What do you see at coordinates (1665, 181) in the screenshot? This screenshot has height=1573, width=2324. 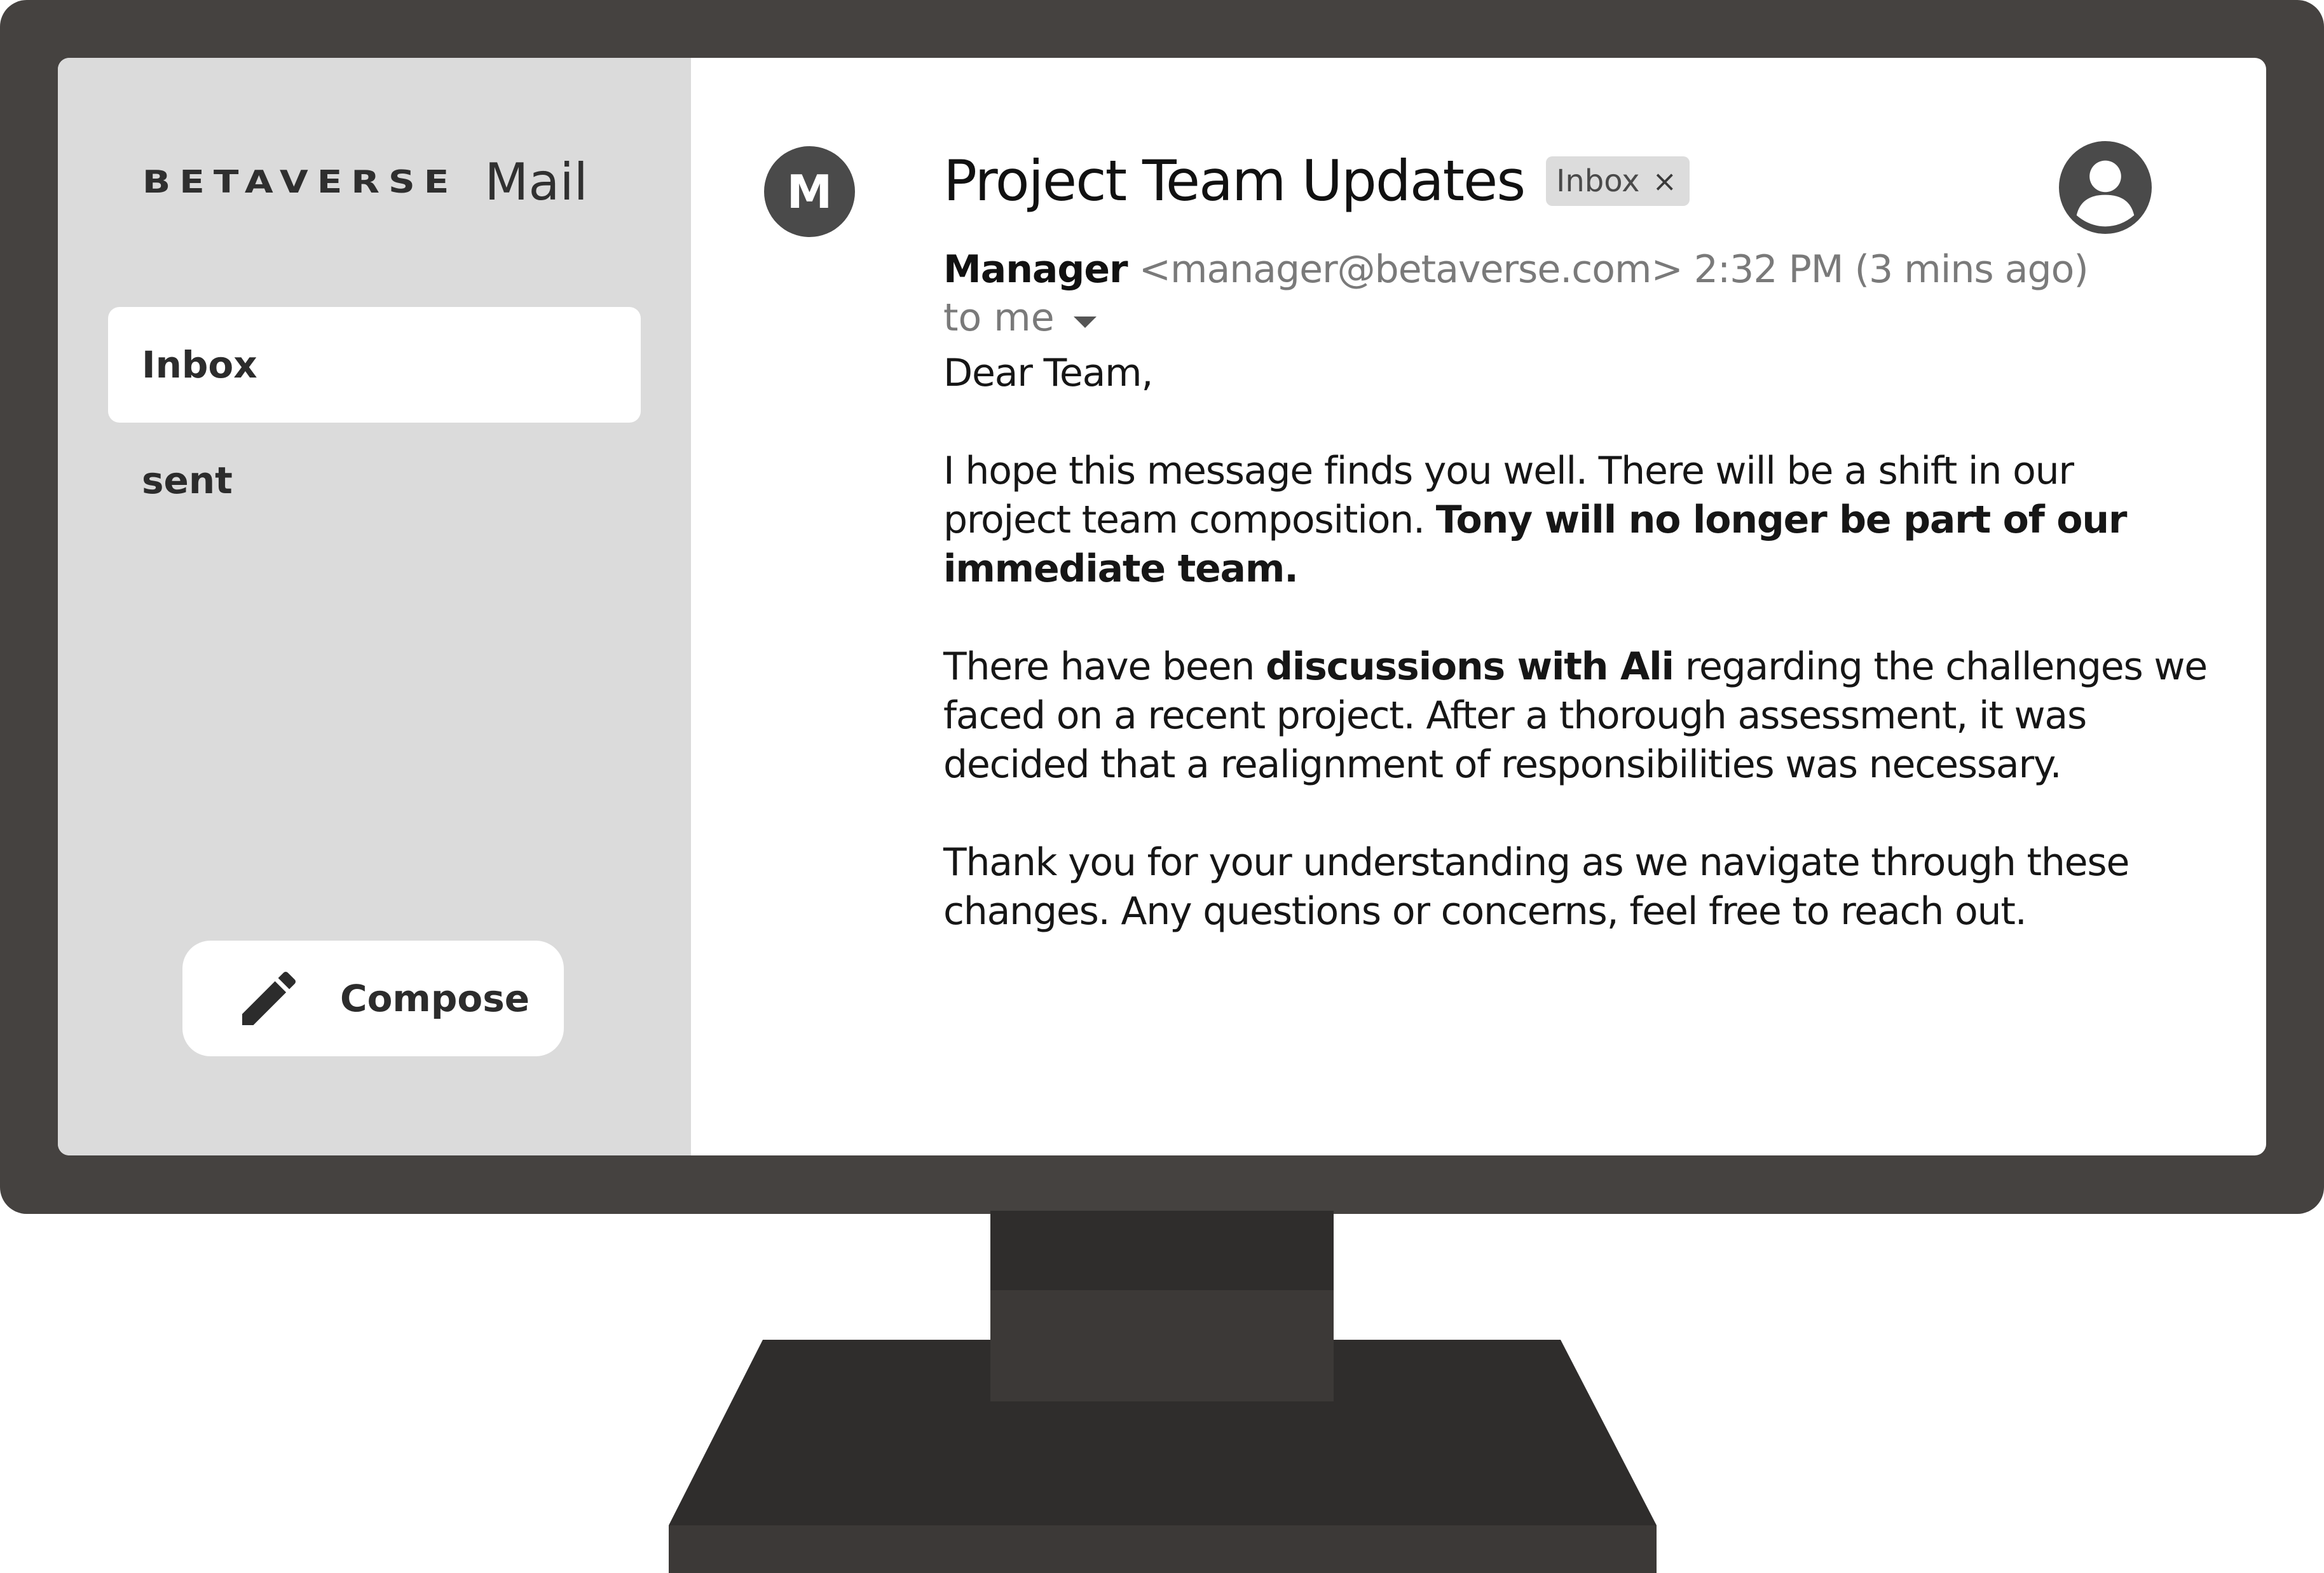 I see `close-icon: ×` at bounding box center [1665, 181].